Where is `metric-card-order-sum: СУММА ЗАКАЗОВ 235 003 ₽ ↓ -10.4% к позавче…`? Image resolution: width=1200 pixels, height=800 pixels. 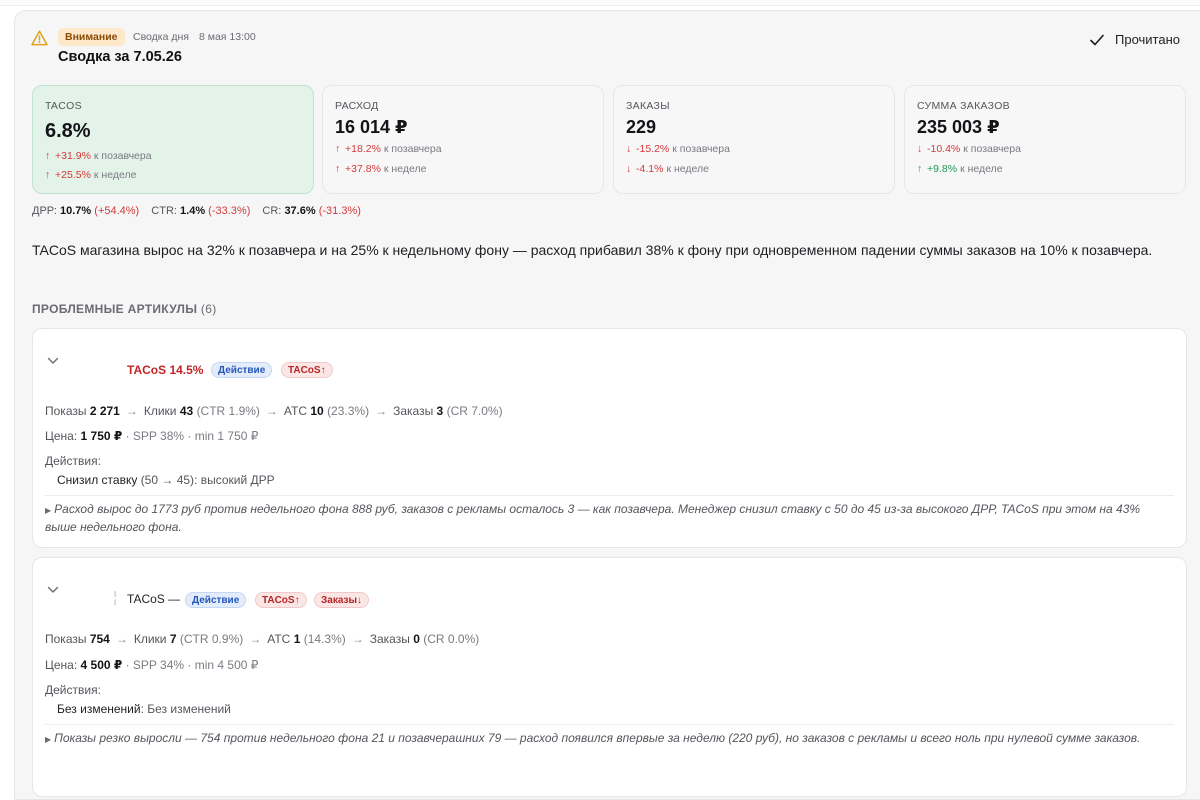
metric-card-order-sum: СУММА ЗАКАЗОВ 235 003 ₽ ↓ -10.4% к позавче… is located at coordinates (1045, 139).